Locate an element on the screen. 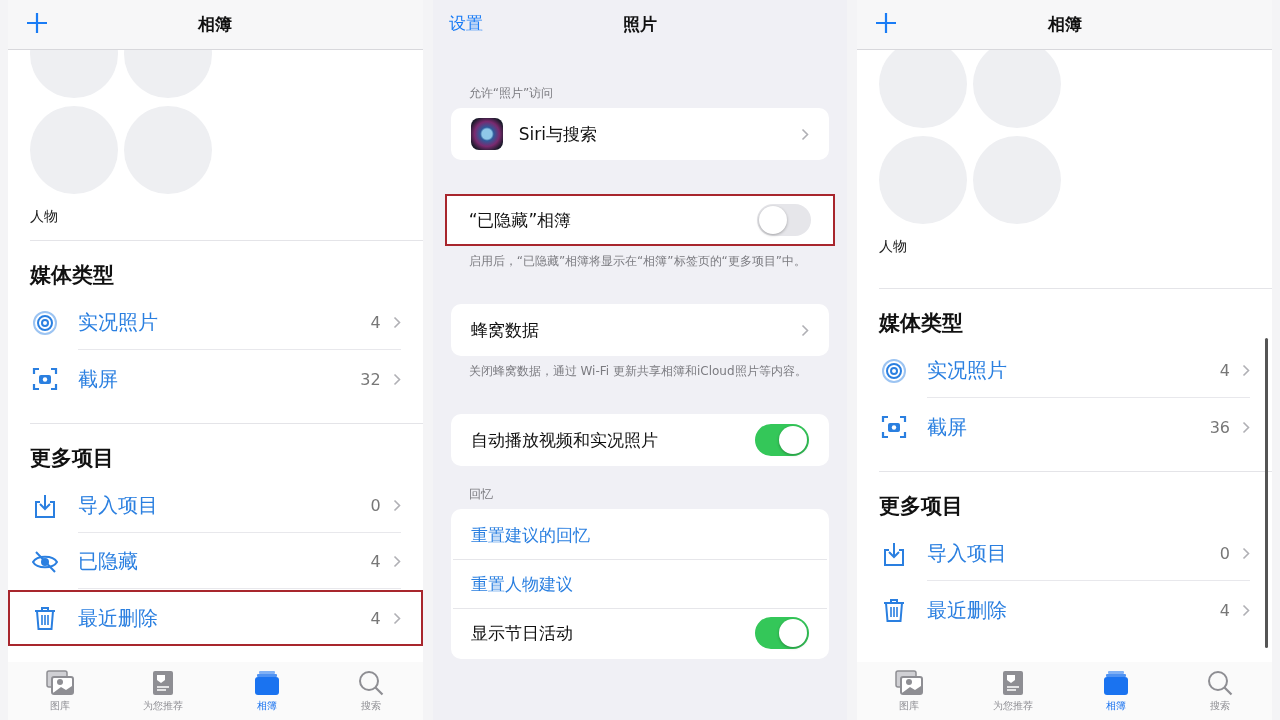 Image resolution: width=1280 pixels, height=720 pixels. import-icon is located at coordinates (45, 506).